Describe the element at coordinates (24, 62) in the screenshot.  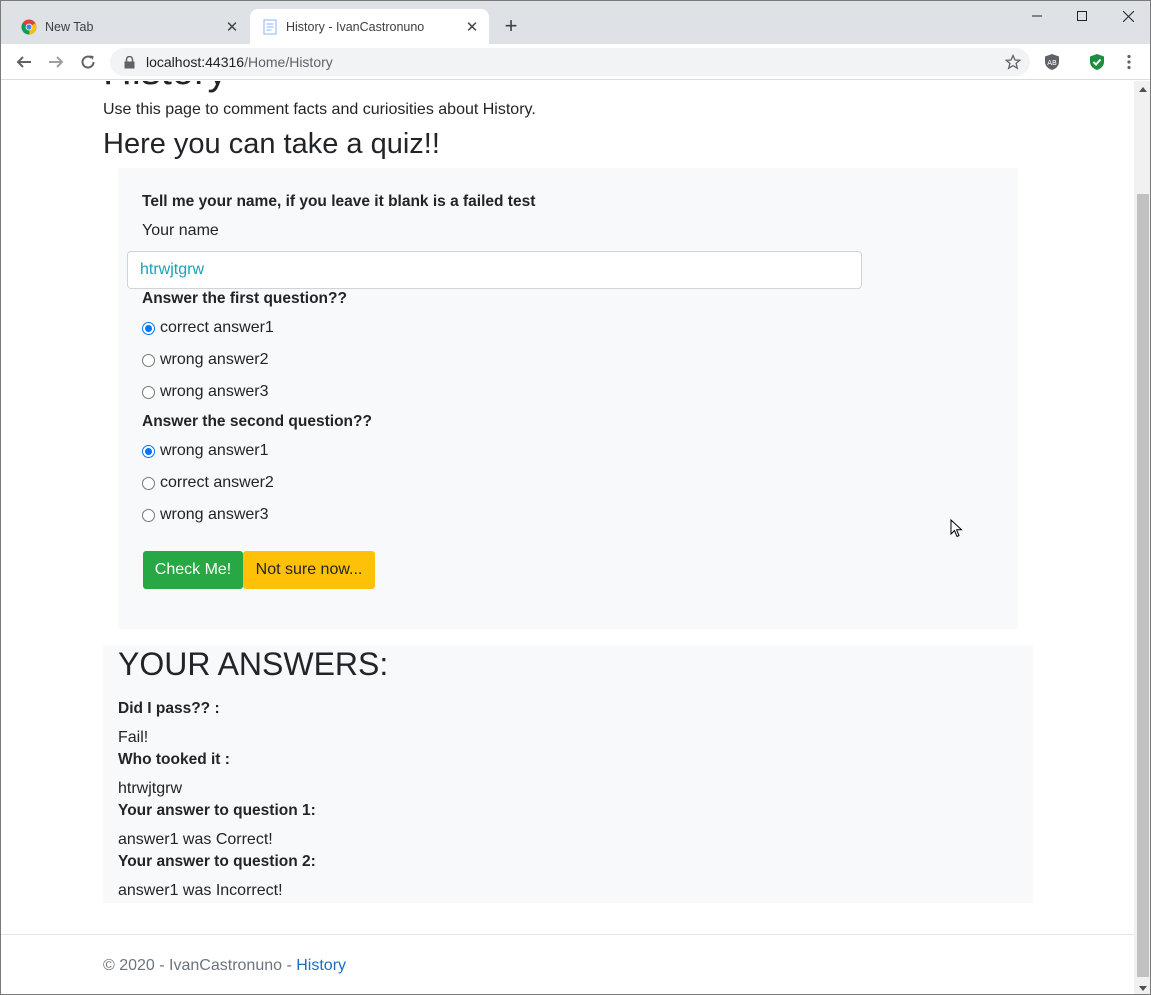
I see `back-icon` at that location.